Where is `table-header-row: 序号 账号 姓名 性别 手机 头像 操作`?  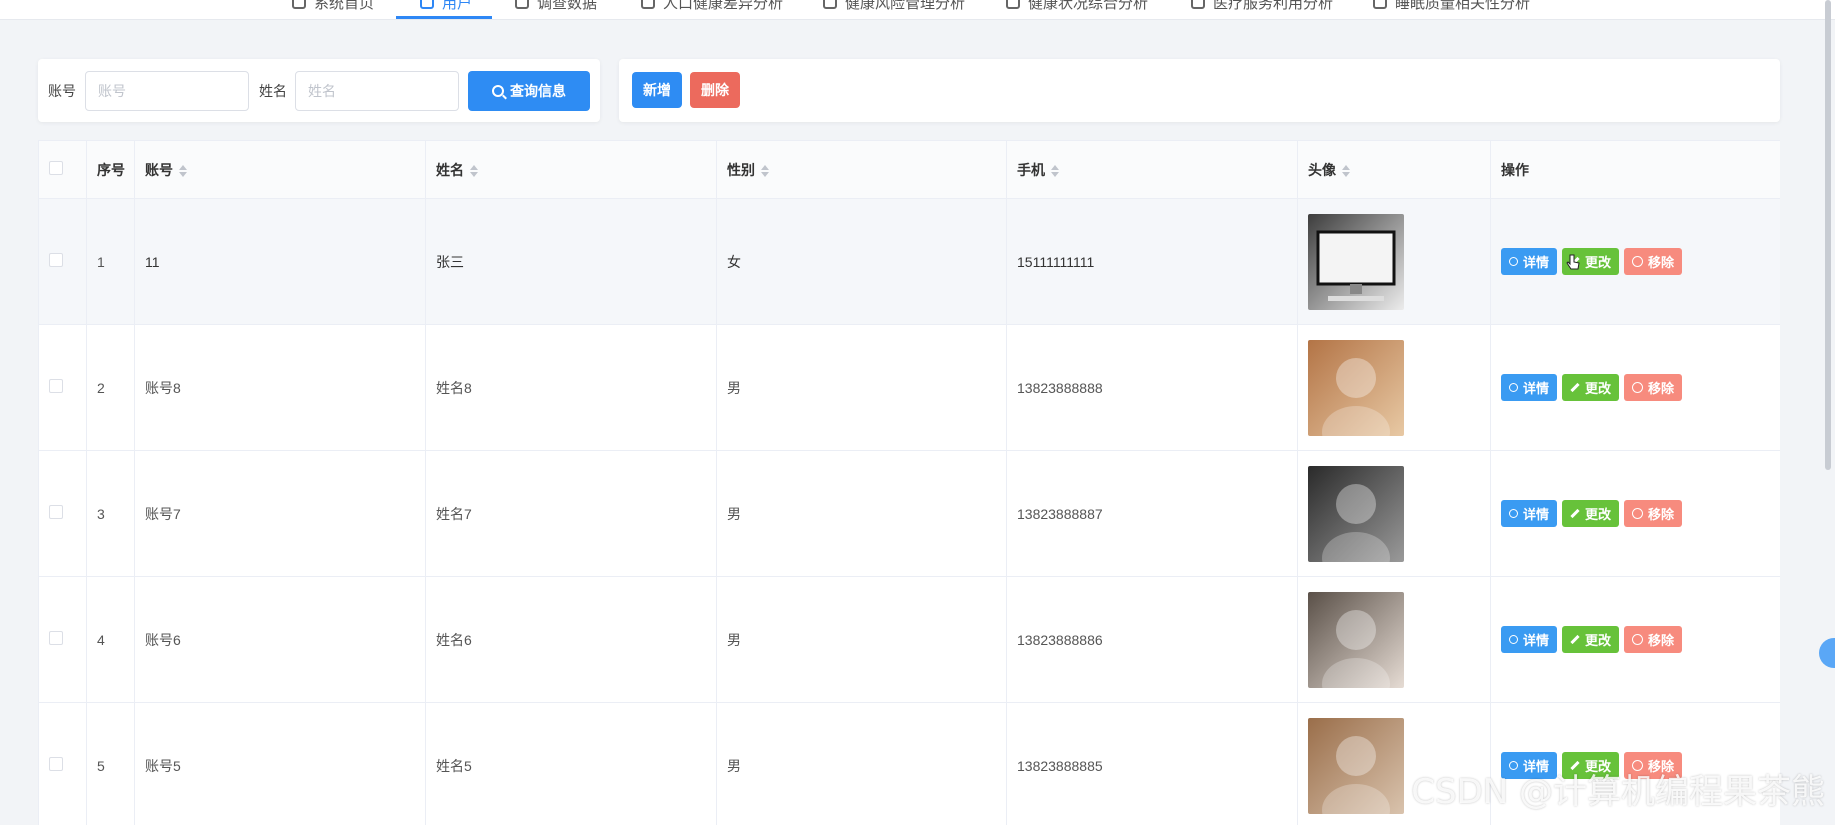
table-header-row: 序号 账号 姓名 性别 手机 头像 操作 is located at coordinates (909, 169).